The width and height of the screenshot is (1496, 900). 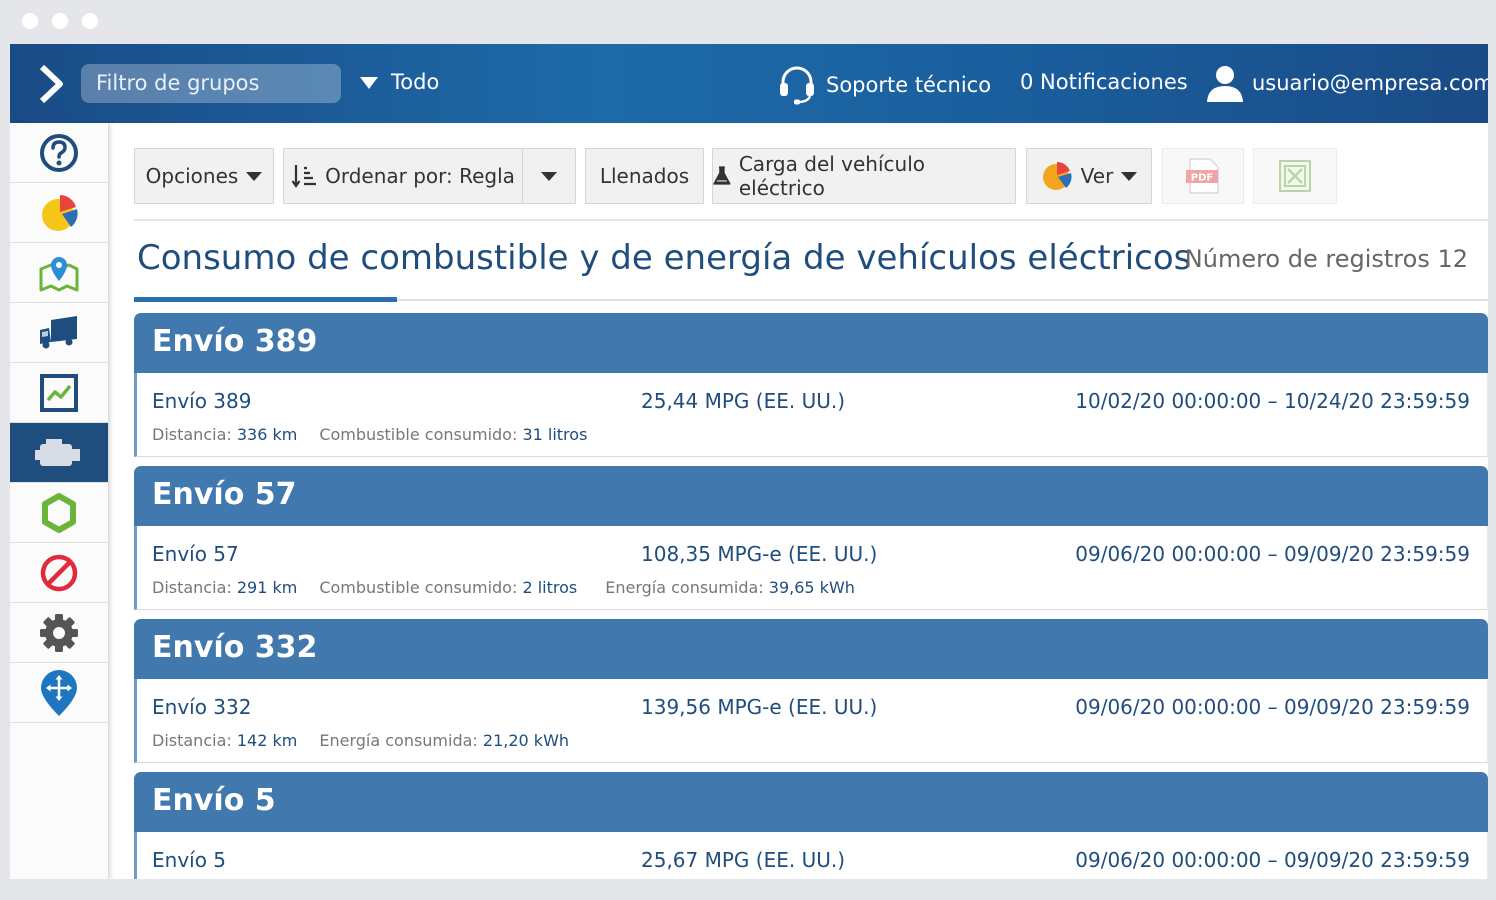 I want to click on navigation-pin-icon, so click(x=59, y=692).